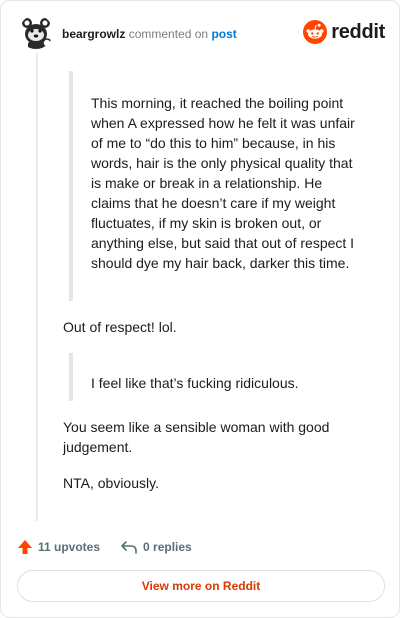 The width and height of the screenshot is (400, 618). What do you see at coordinates (25, 547) in the screenshot?
I see `upvote-arrow-icon` at bounding box center [25, 547].